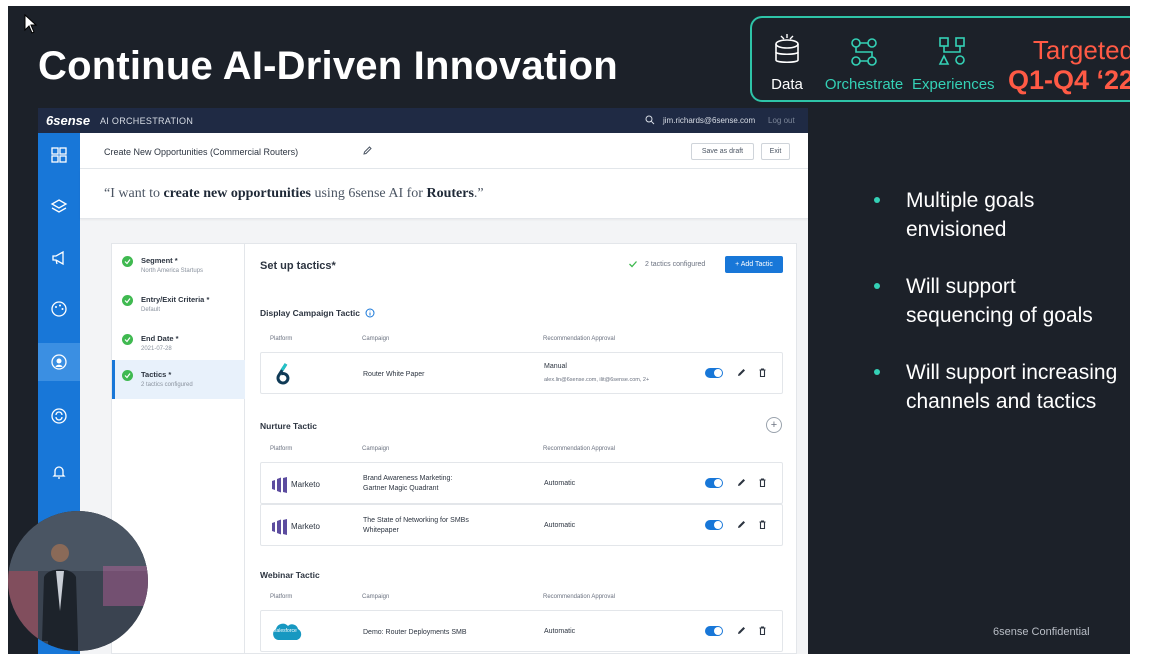 The height and width of the screenshot is (672, 1150). I want to click on targeted-timeline: Targeted Q1-Q4 ‘22, so click(1064, 66).